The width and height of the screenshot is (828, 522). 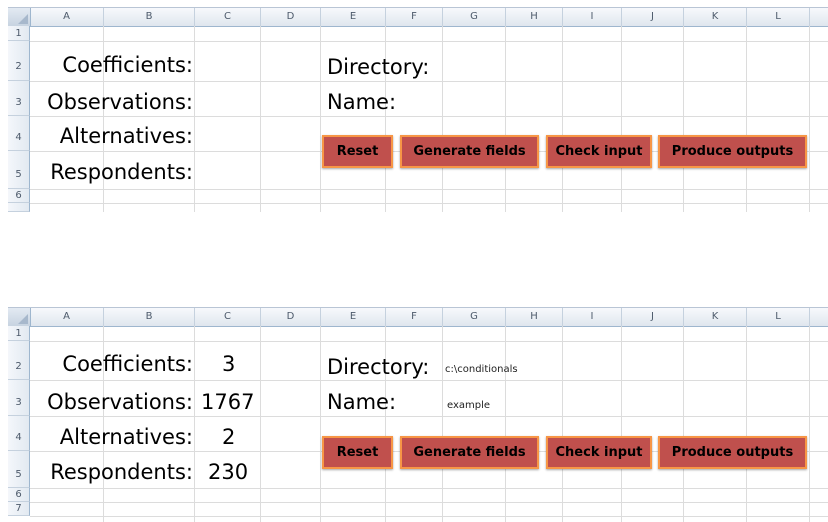 What do you see at coordinates (228, 437) in the screenshot?
I see `alternatives-value: 2` at bounding box center [228, 437].